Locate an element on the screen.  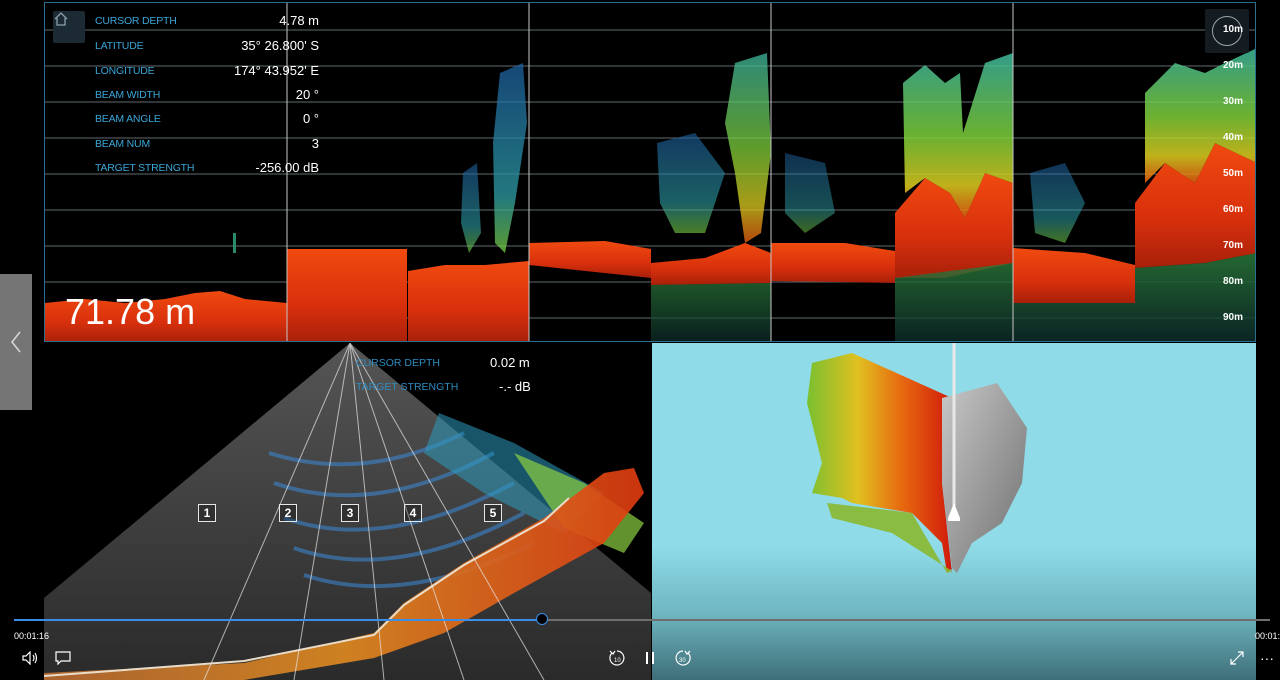
depth-tick: 10m is located at coordinates (1232, 29).